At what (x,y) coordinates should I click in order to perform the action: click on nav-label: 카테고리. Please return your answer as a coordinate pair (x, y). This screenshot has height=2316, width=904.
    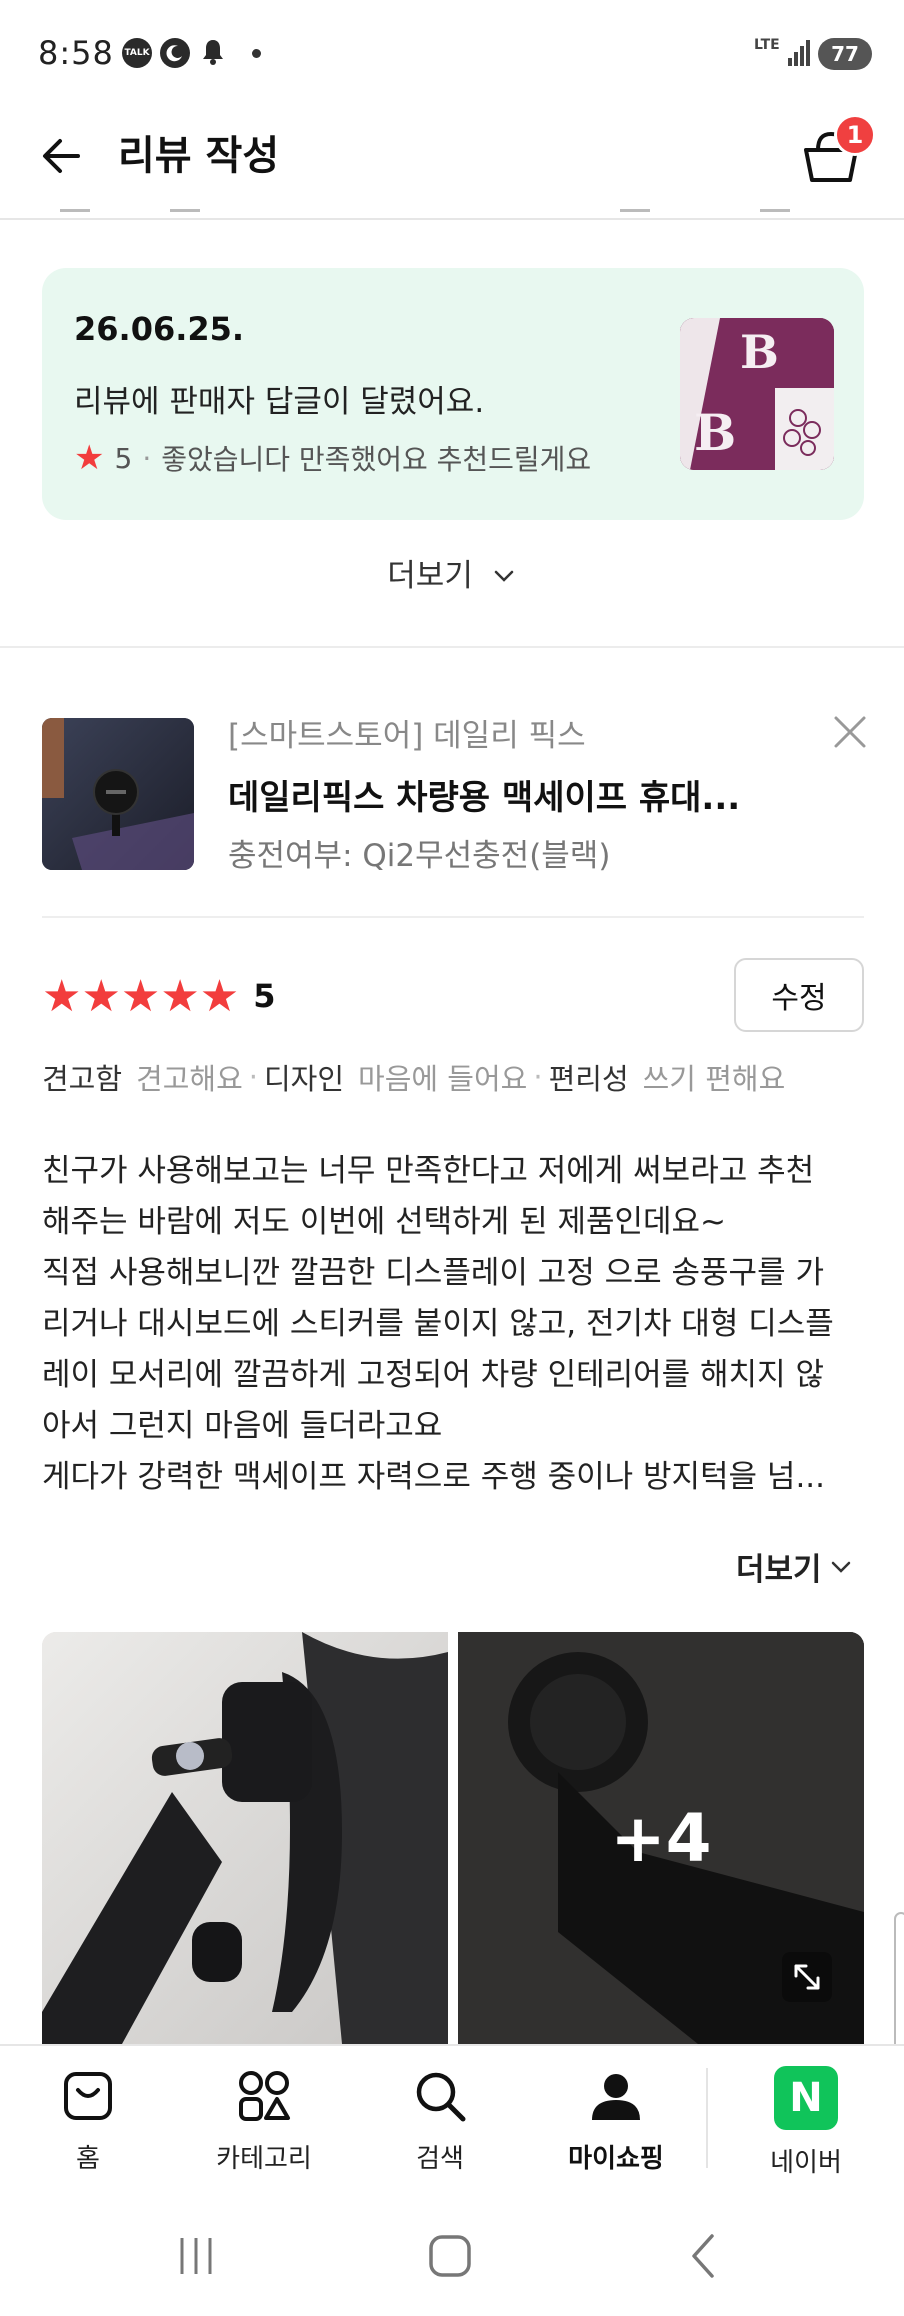
    Looking at the image, I should click on (264, 2159).